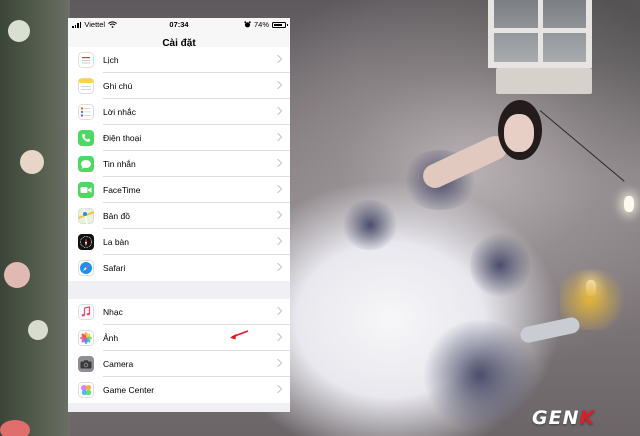 The height and width of the screenshot is (436, 640). I want to click on settings-row-label: La bàn, so click(196, 242).